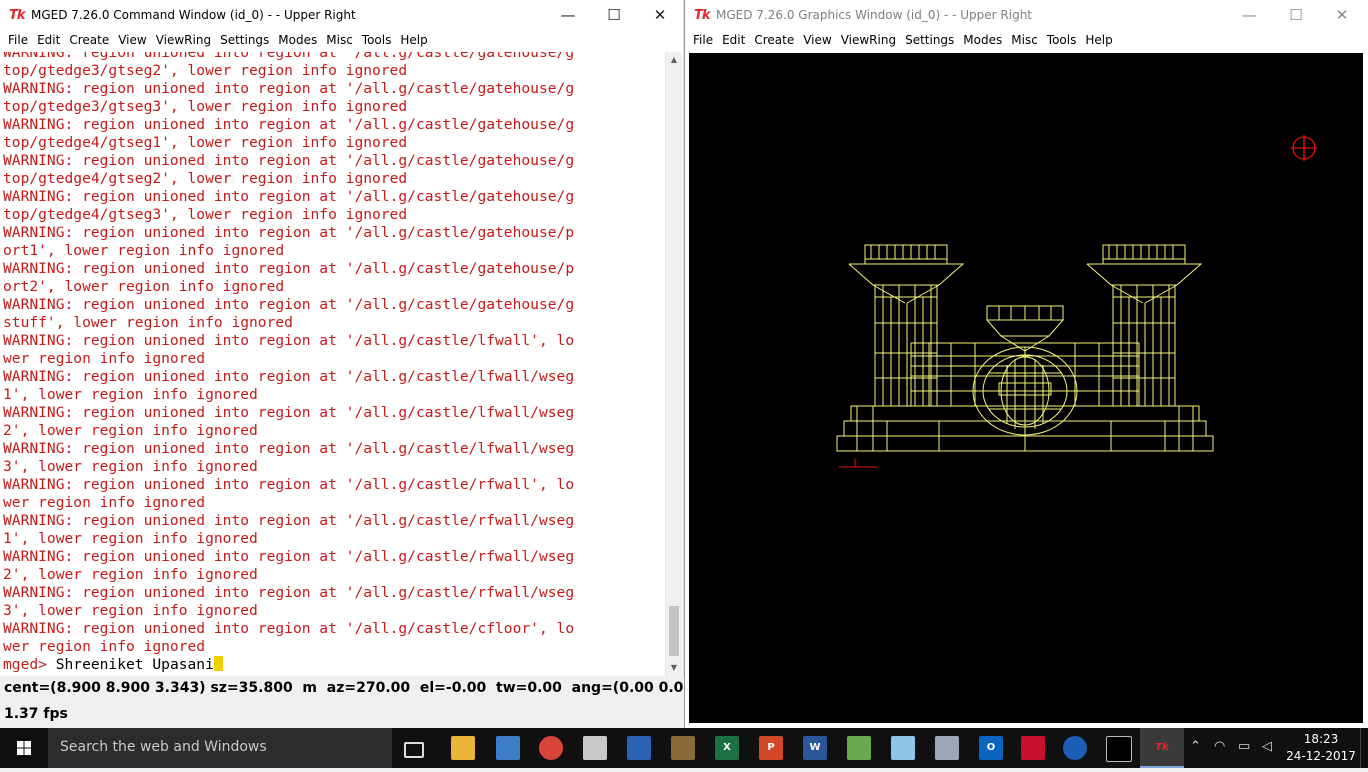  What do you see at coordinates (1364, 748) in the screenshot?
I see `show-desktop-button` at bounding box center [1364, 748].